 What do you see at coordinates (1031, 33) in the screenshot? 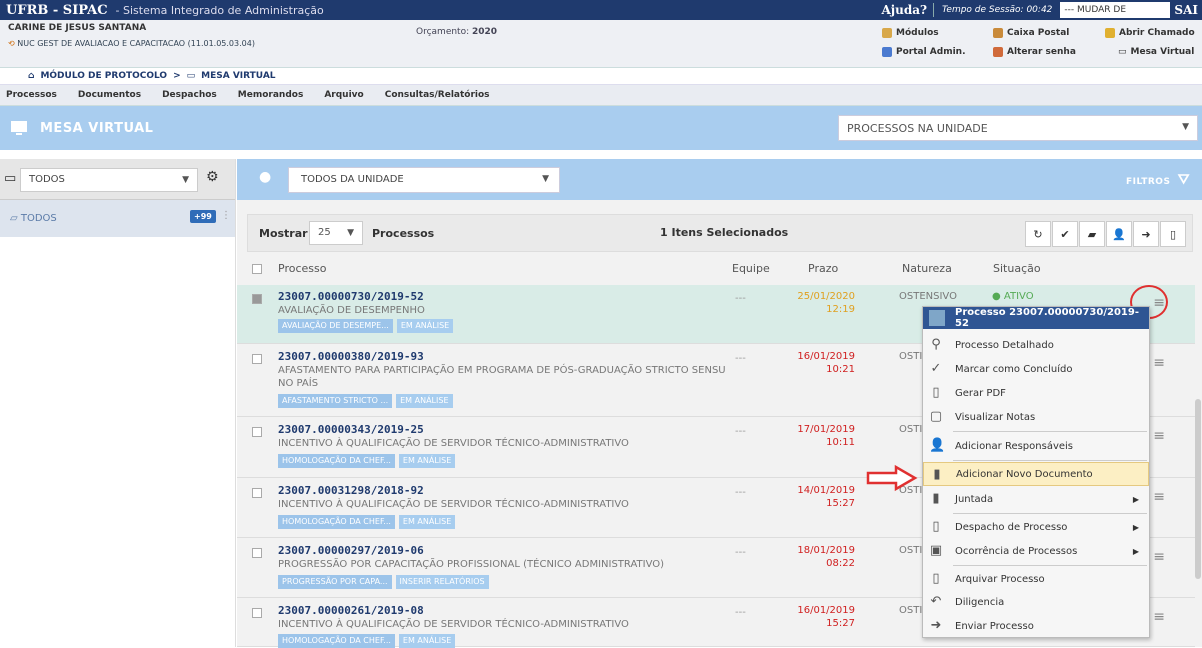
I see `mailbox-link: Caixa Postal` at bounding box center [1031, 33].